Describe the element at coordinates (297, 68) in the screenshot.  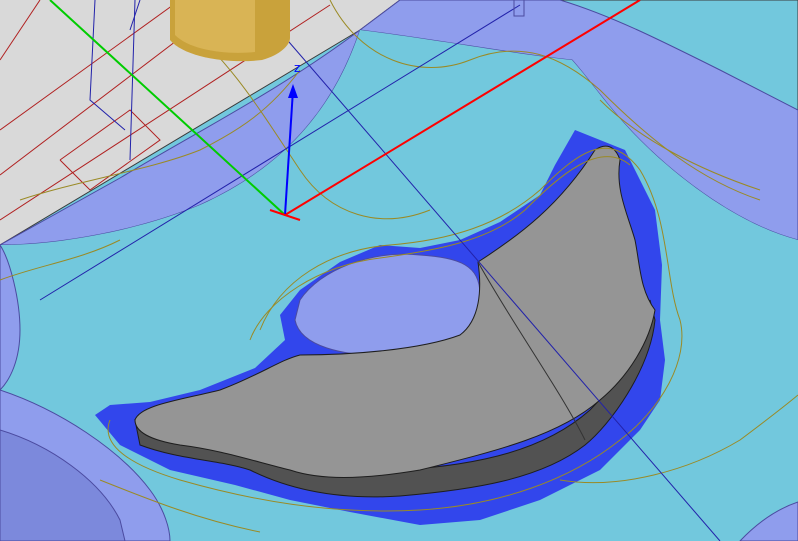
I see `z-axis-label: z` at that location.